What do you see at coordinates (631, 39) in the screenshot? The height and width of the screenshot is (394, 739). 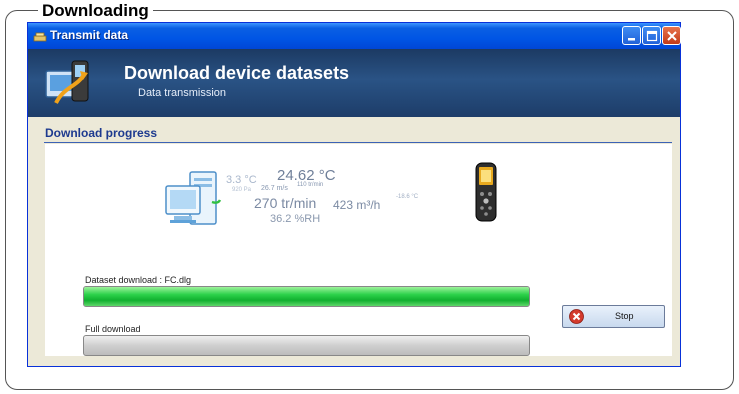 I see `minimize-icon` at bounding box center [631, 39].